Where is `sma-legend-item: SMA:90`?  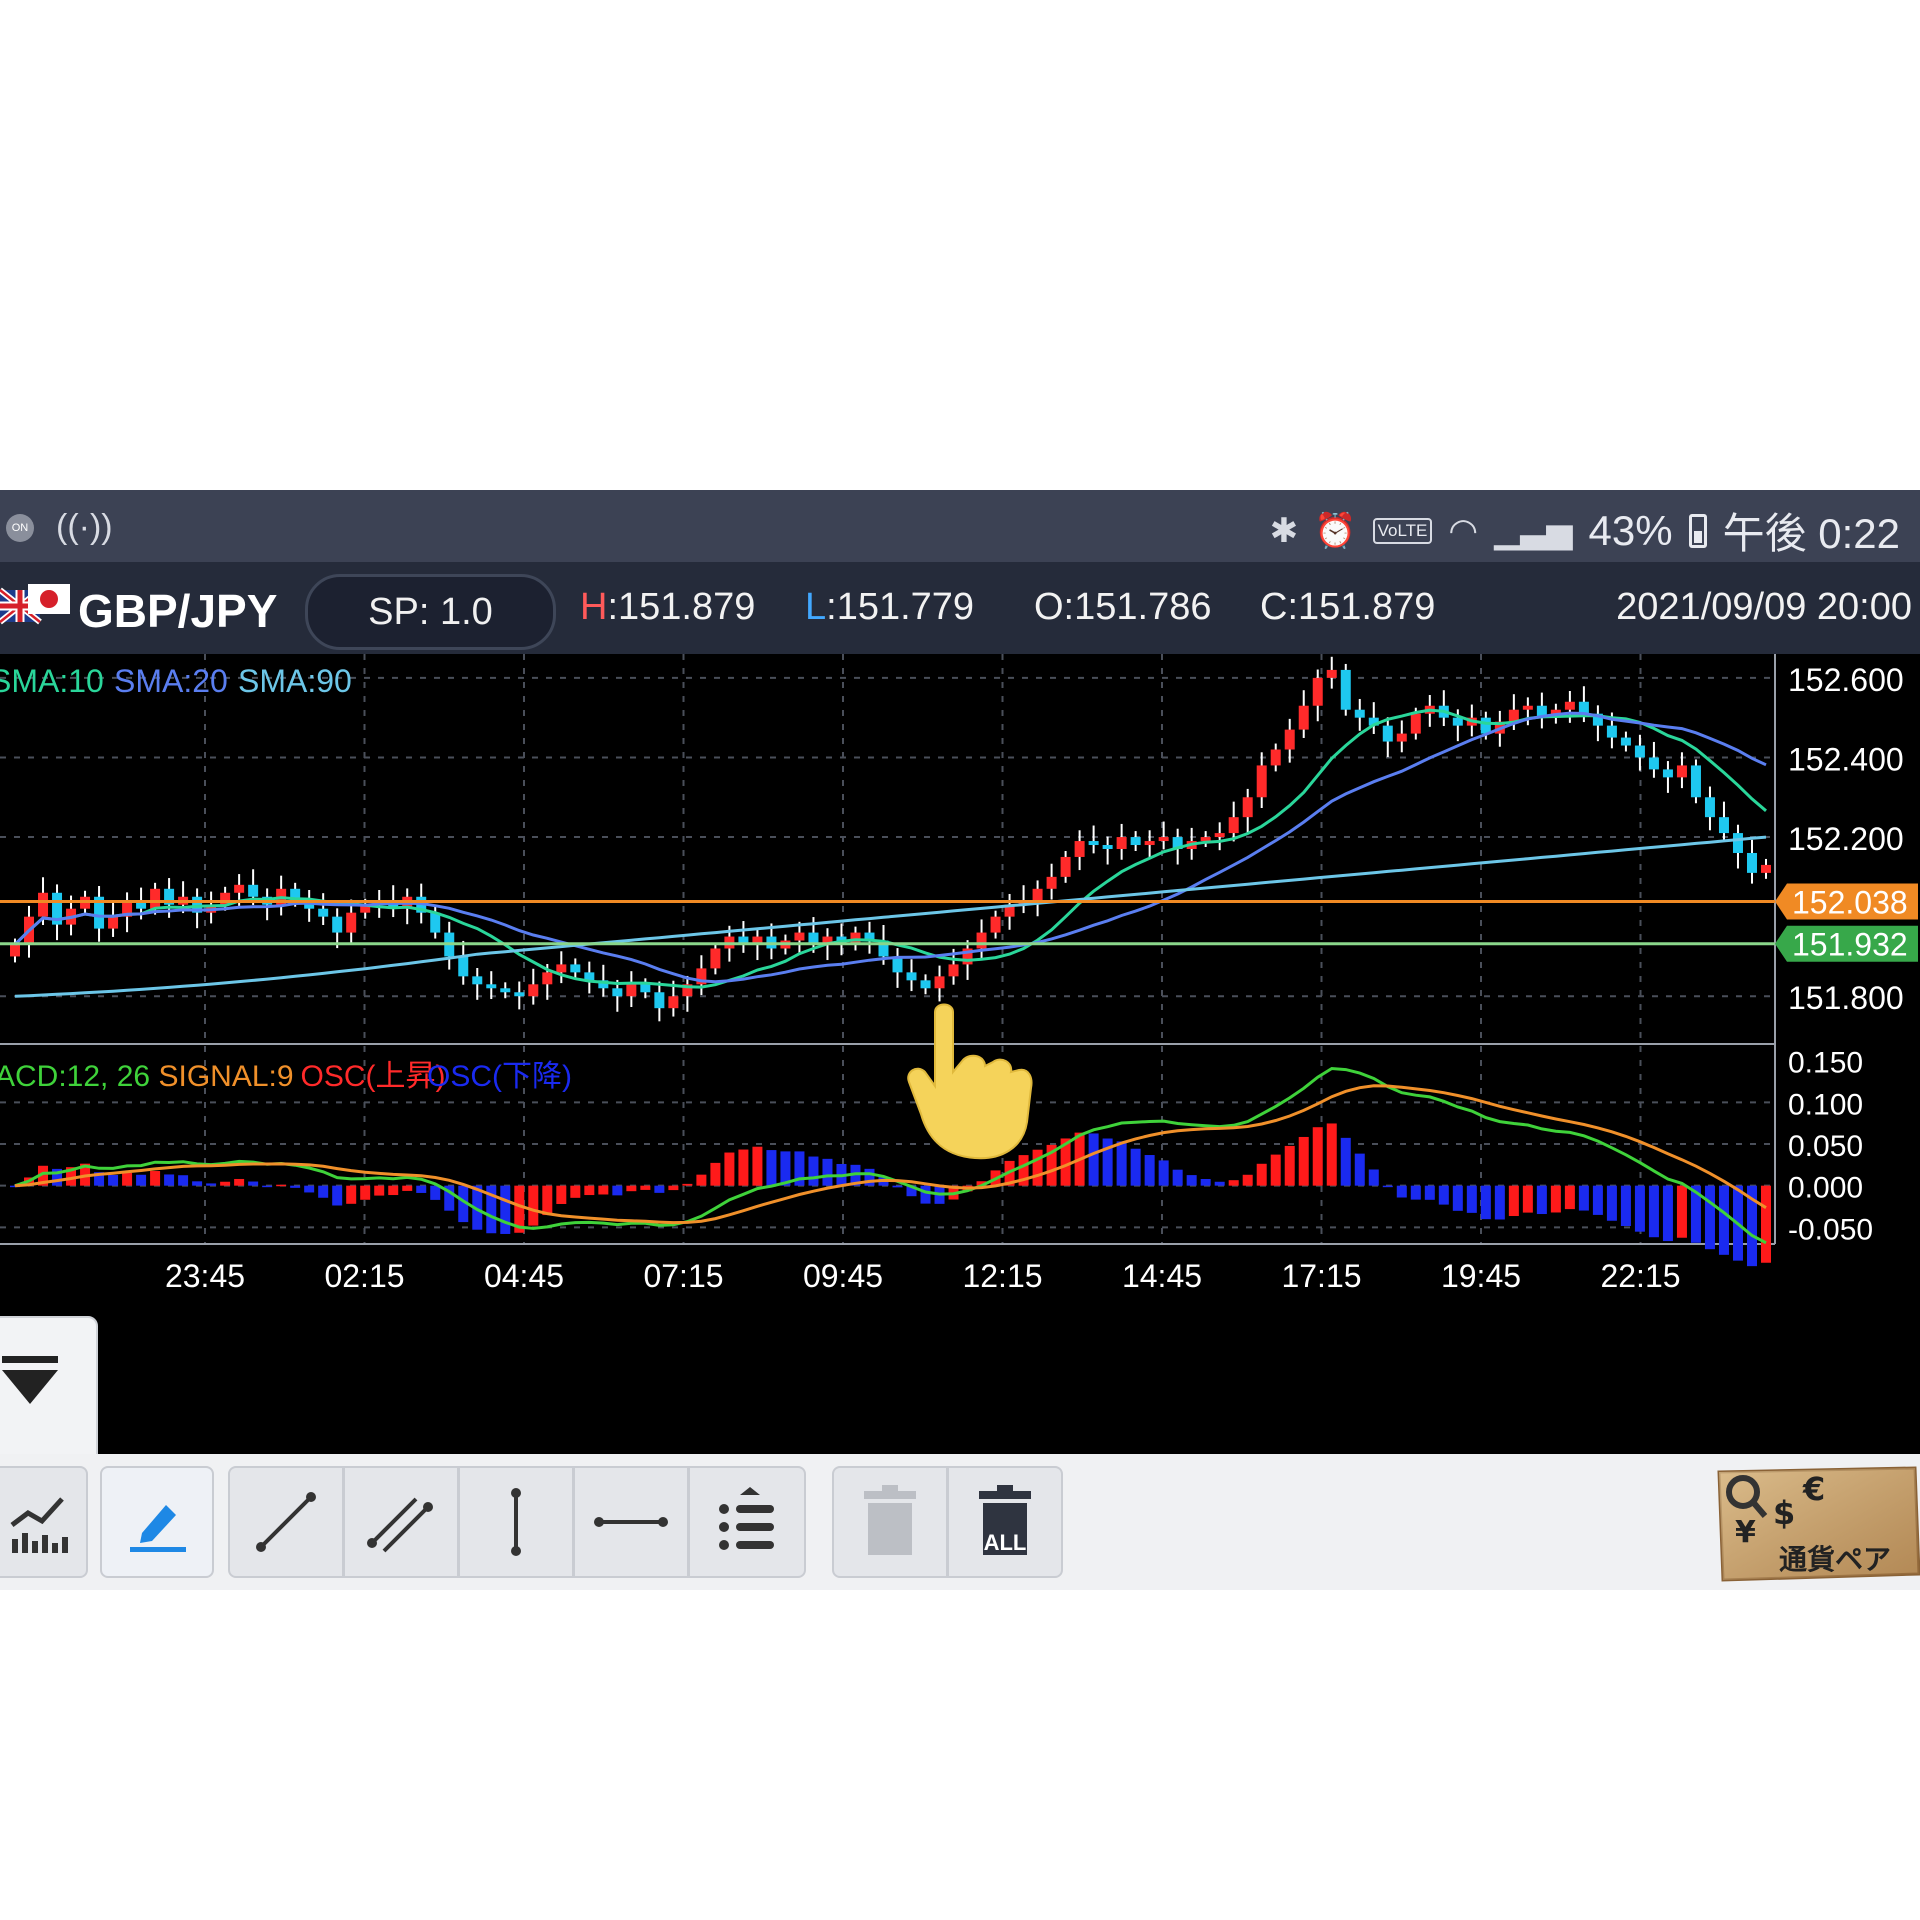 sma-legend-item: SMA:90 is located at coordinates (295, 681).